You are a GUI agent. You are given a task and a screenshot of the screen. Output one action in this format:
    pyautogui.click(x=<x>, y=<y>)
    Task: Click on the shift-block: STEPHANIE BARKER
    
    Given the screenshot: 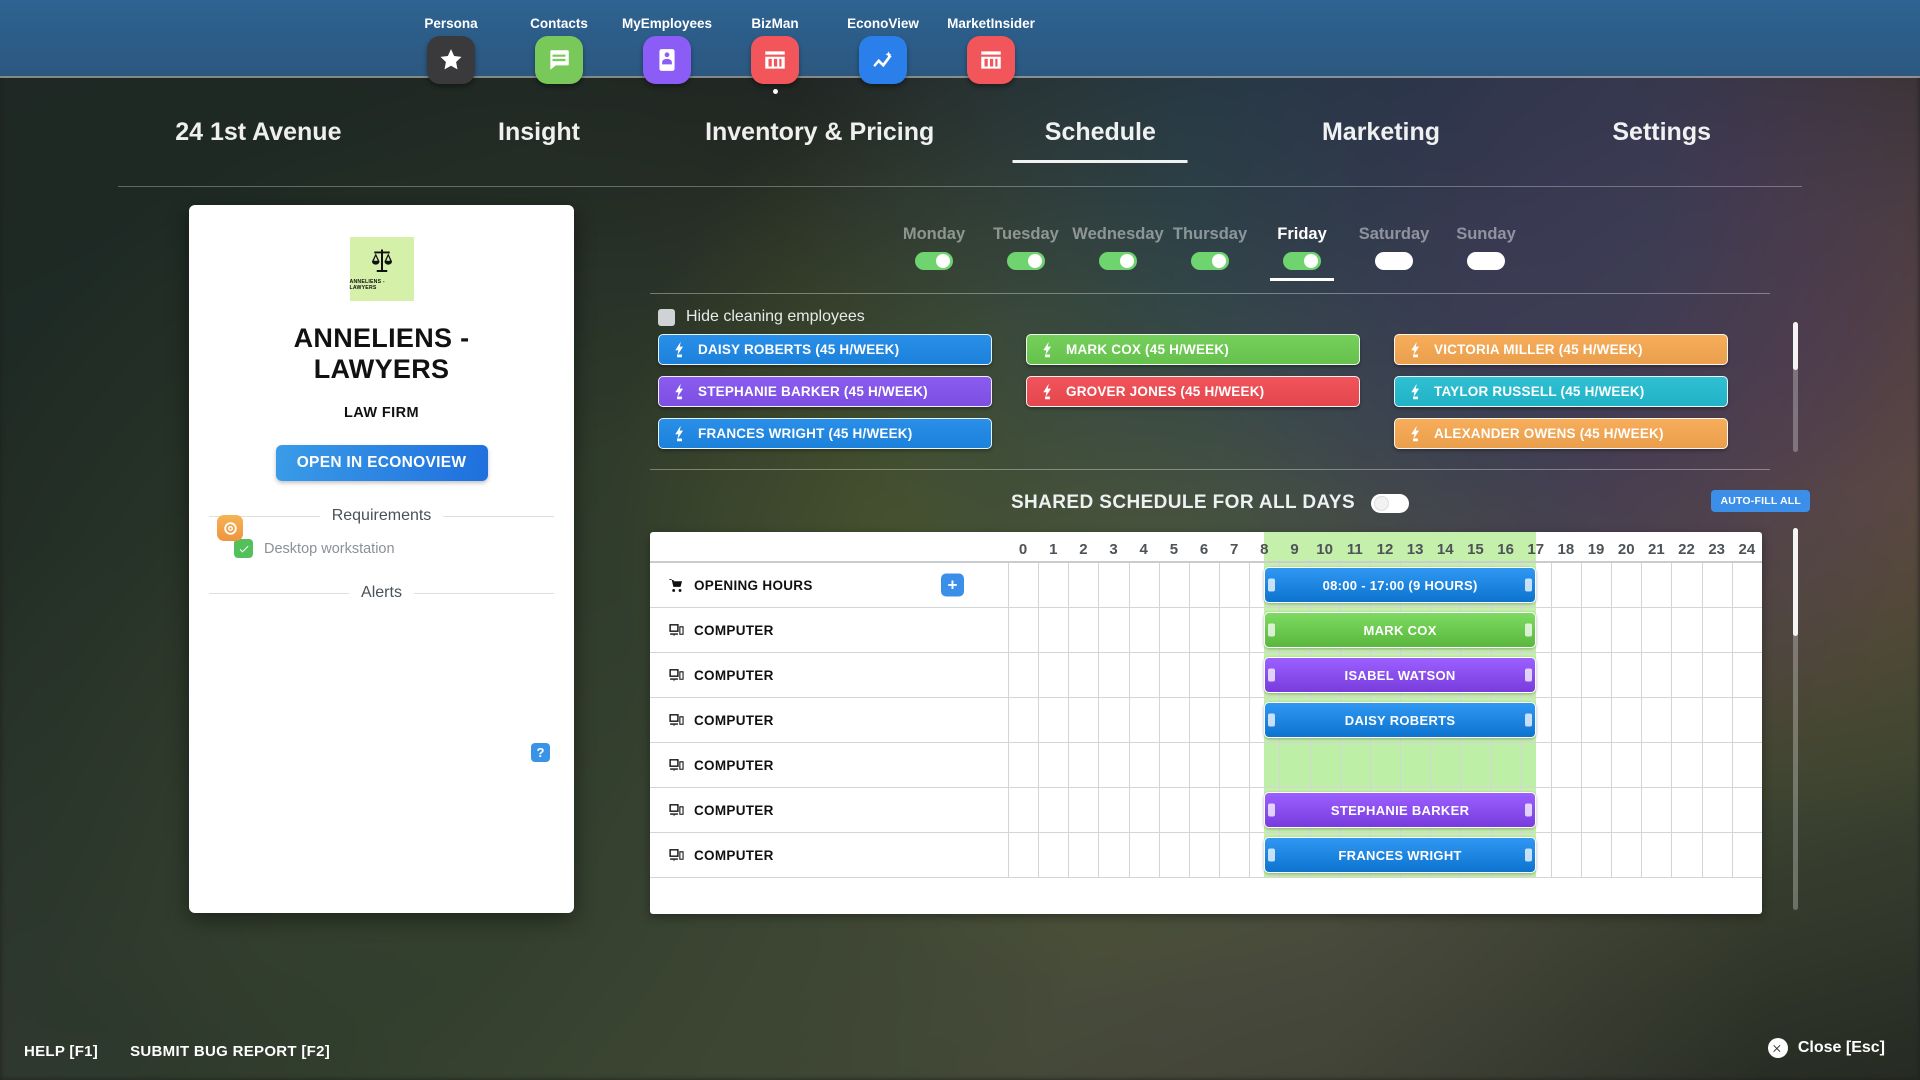 What is the action you would take?
    pyautogui.click(x=1400, y=810)
    